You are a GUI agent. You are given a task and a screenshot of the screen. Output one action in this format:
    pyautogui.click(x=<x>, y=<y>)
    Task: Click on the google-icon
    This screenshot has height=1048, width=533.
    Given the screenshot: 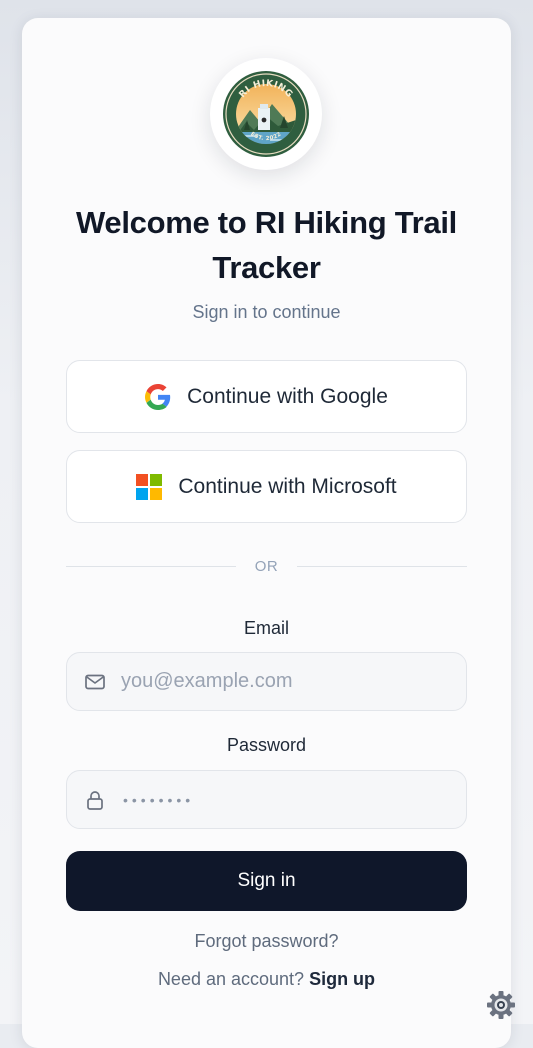 What is the action you would take?
    pyautogui.click(x=158, y=396)
    